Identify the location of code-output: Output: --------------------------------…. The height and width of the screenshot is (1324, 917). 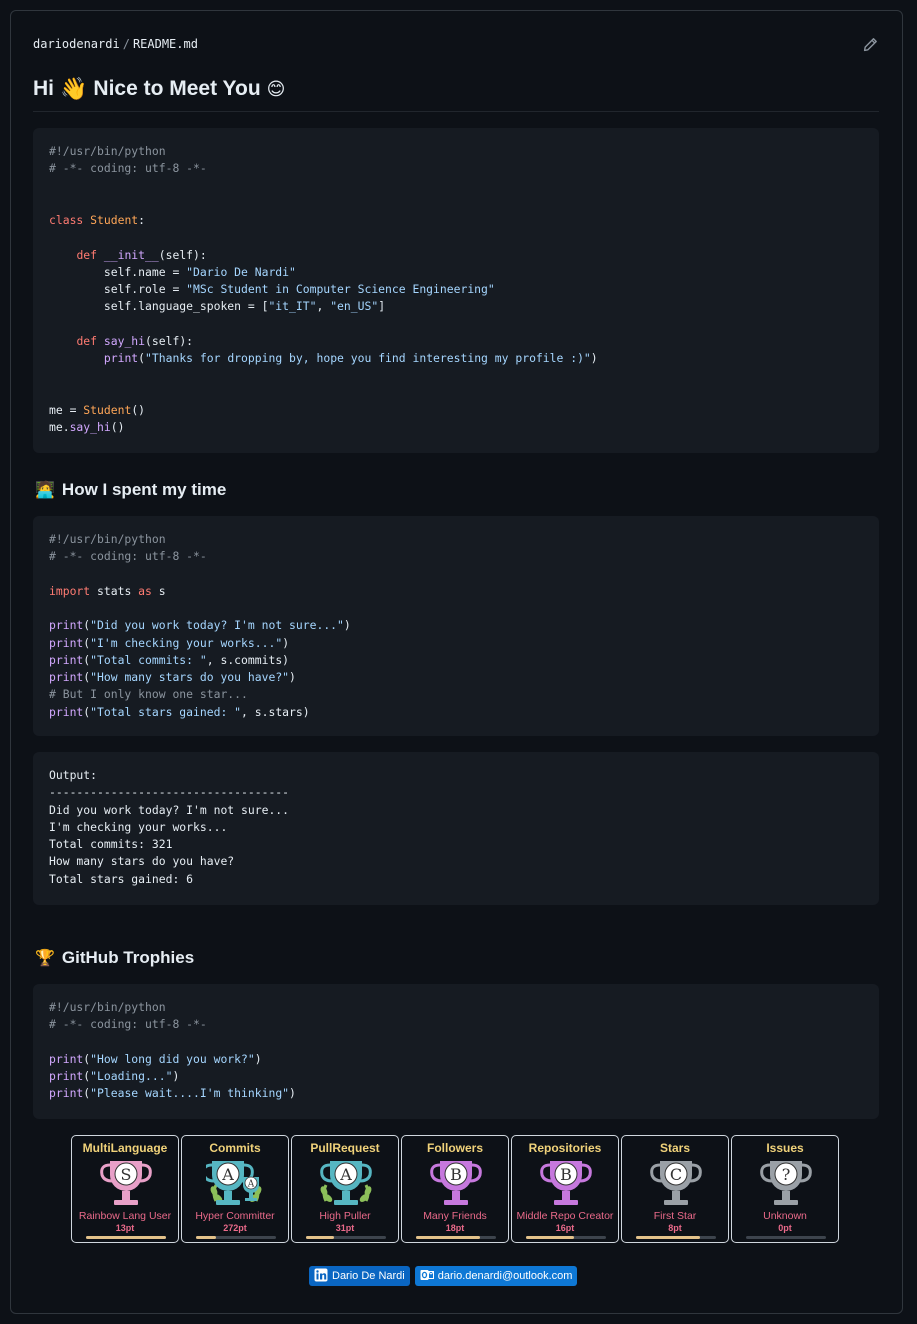
(456, 827).